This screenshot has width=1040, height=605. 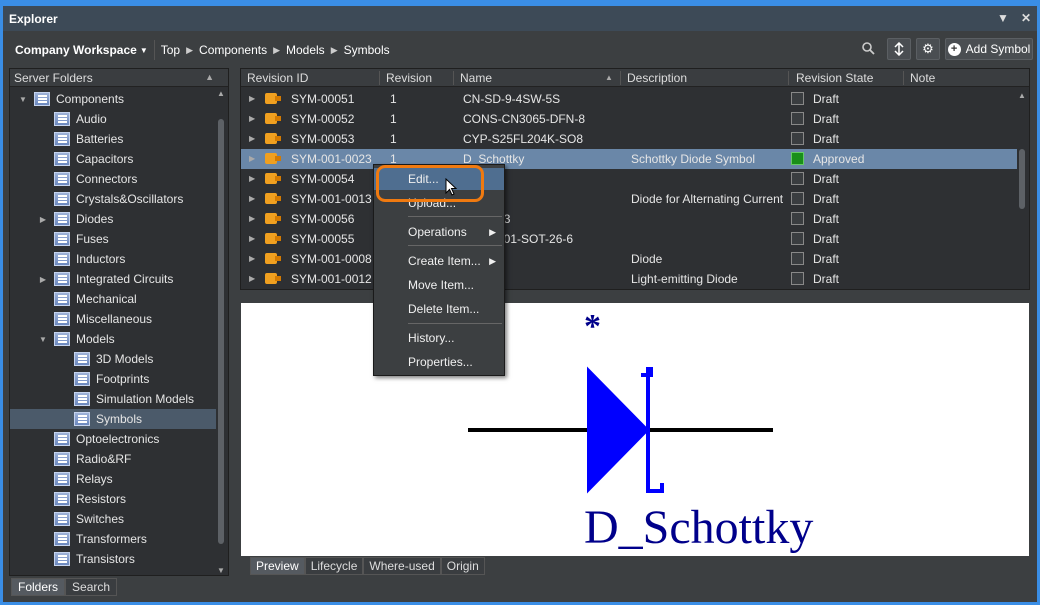 I want to click on close-icon: ✕, so click(x=1026, y=18).